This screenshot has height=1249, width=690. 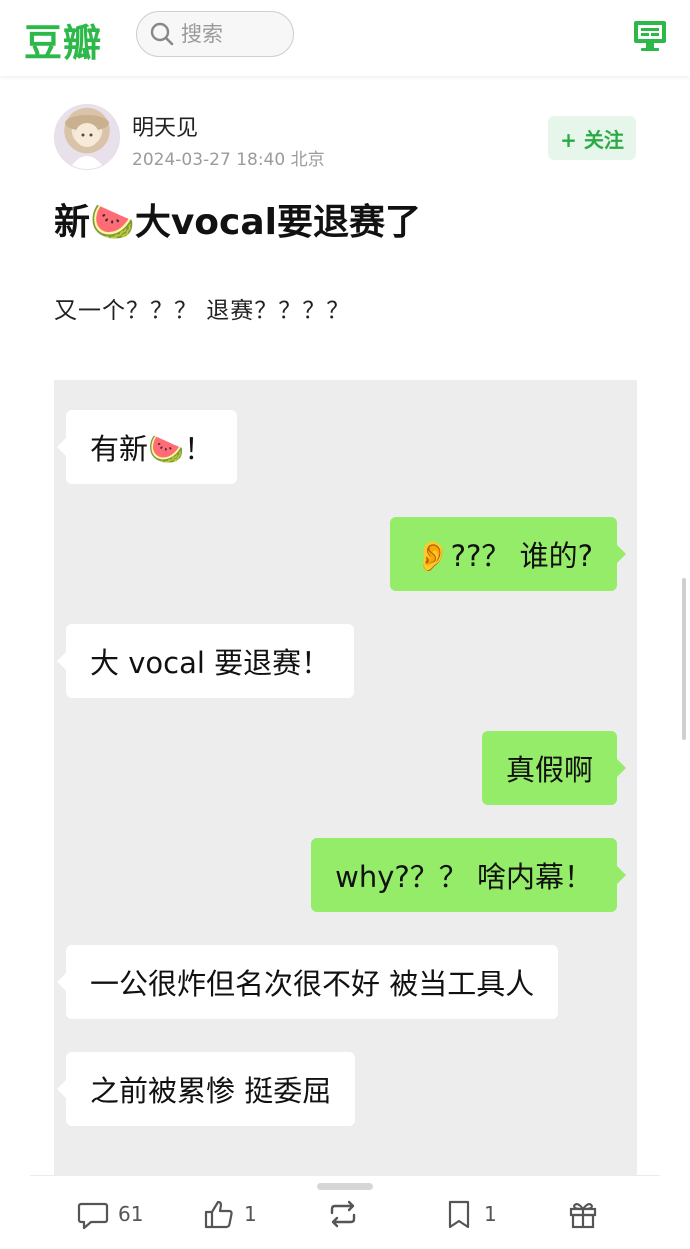 I want to click on comment-icon, so click(x=93, y=1216).